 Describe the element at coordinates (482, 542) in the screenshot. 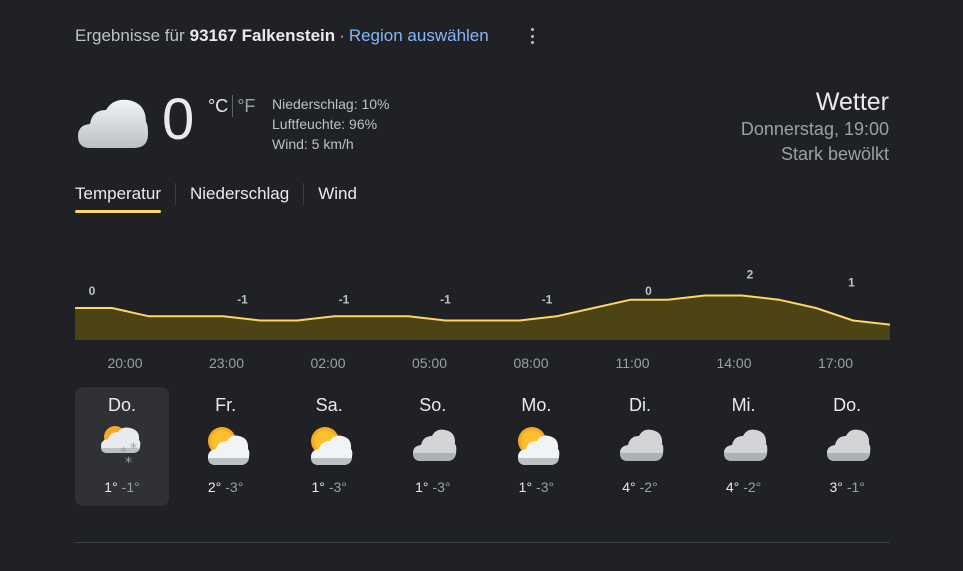

I see `section-divider` at that location.